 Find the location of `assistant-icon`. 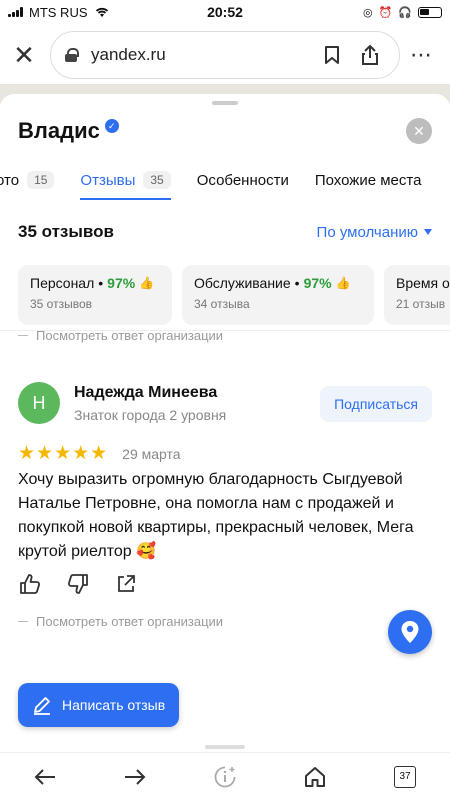

assistant-icon is located at coordinates (225, 777).